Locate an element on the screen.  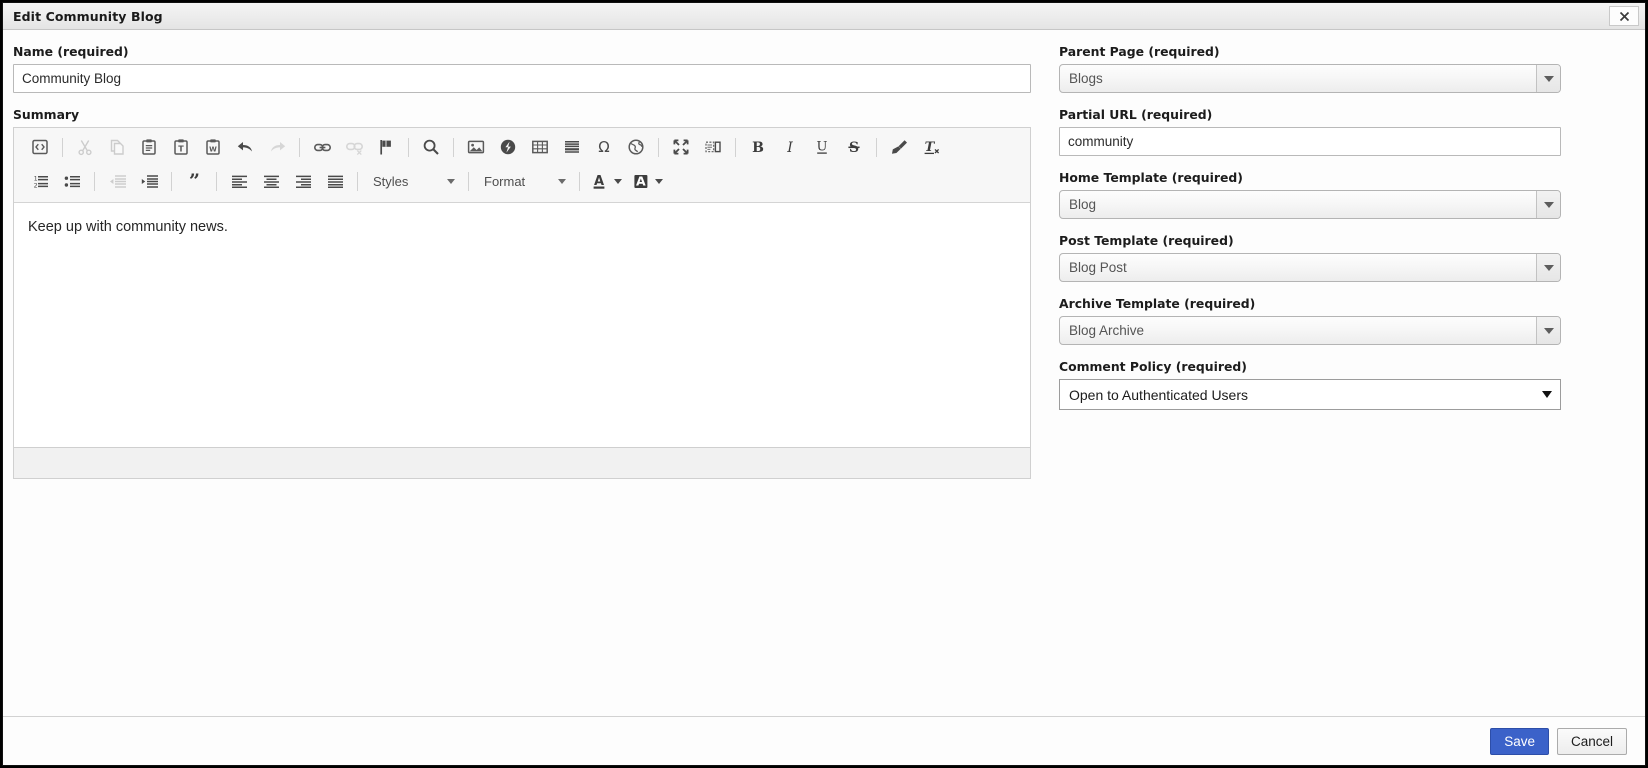
table-icon is located at coordinates (540, 147).